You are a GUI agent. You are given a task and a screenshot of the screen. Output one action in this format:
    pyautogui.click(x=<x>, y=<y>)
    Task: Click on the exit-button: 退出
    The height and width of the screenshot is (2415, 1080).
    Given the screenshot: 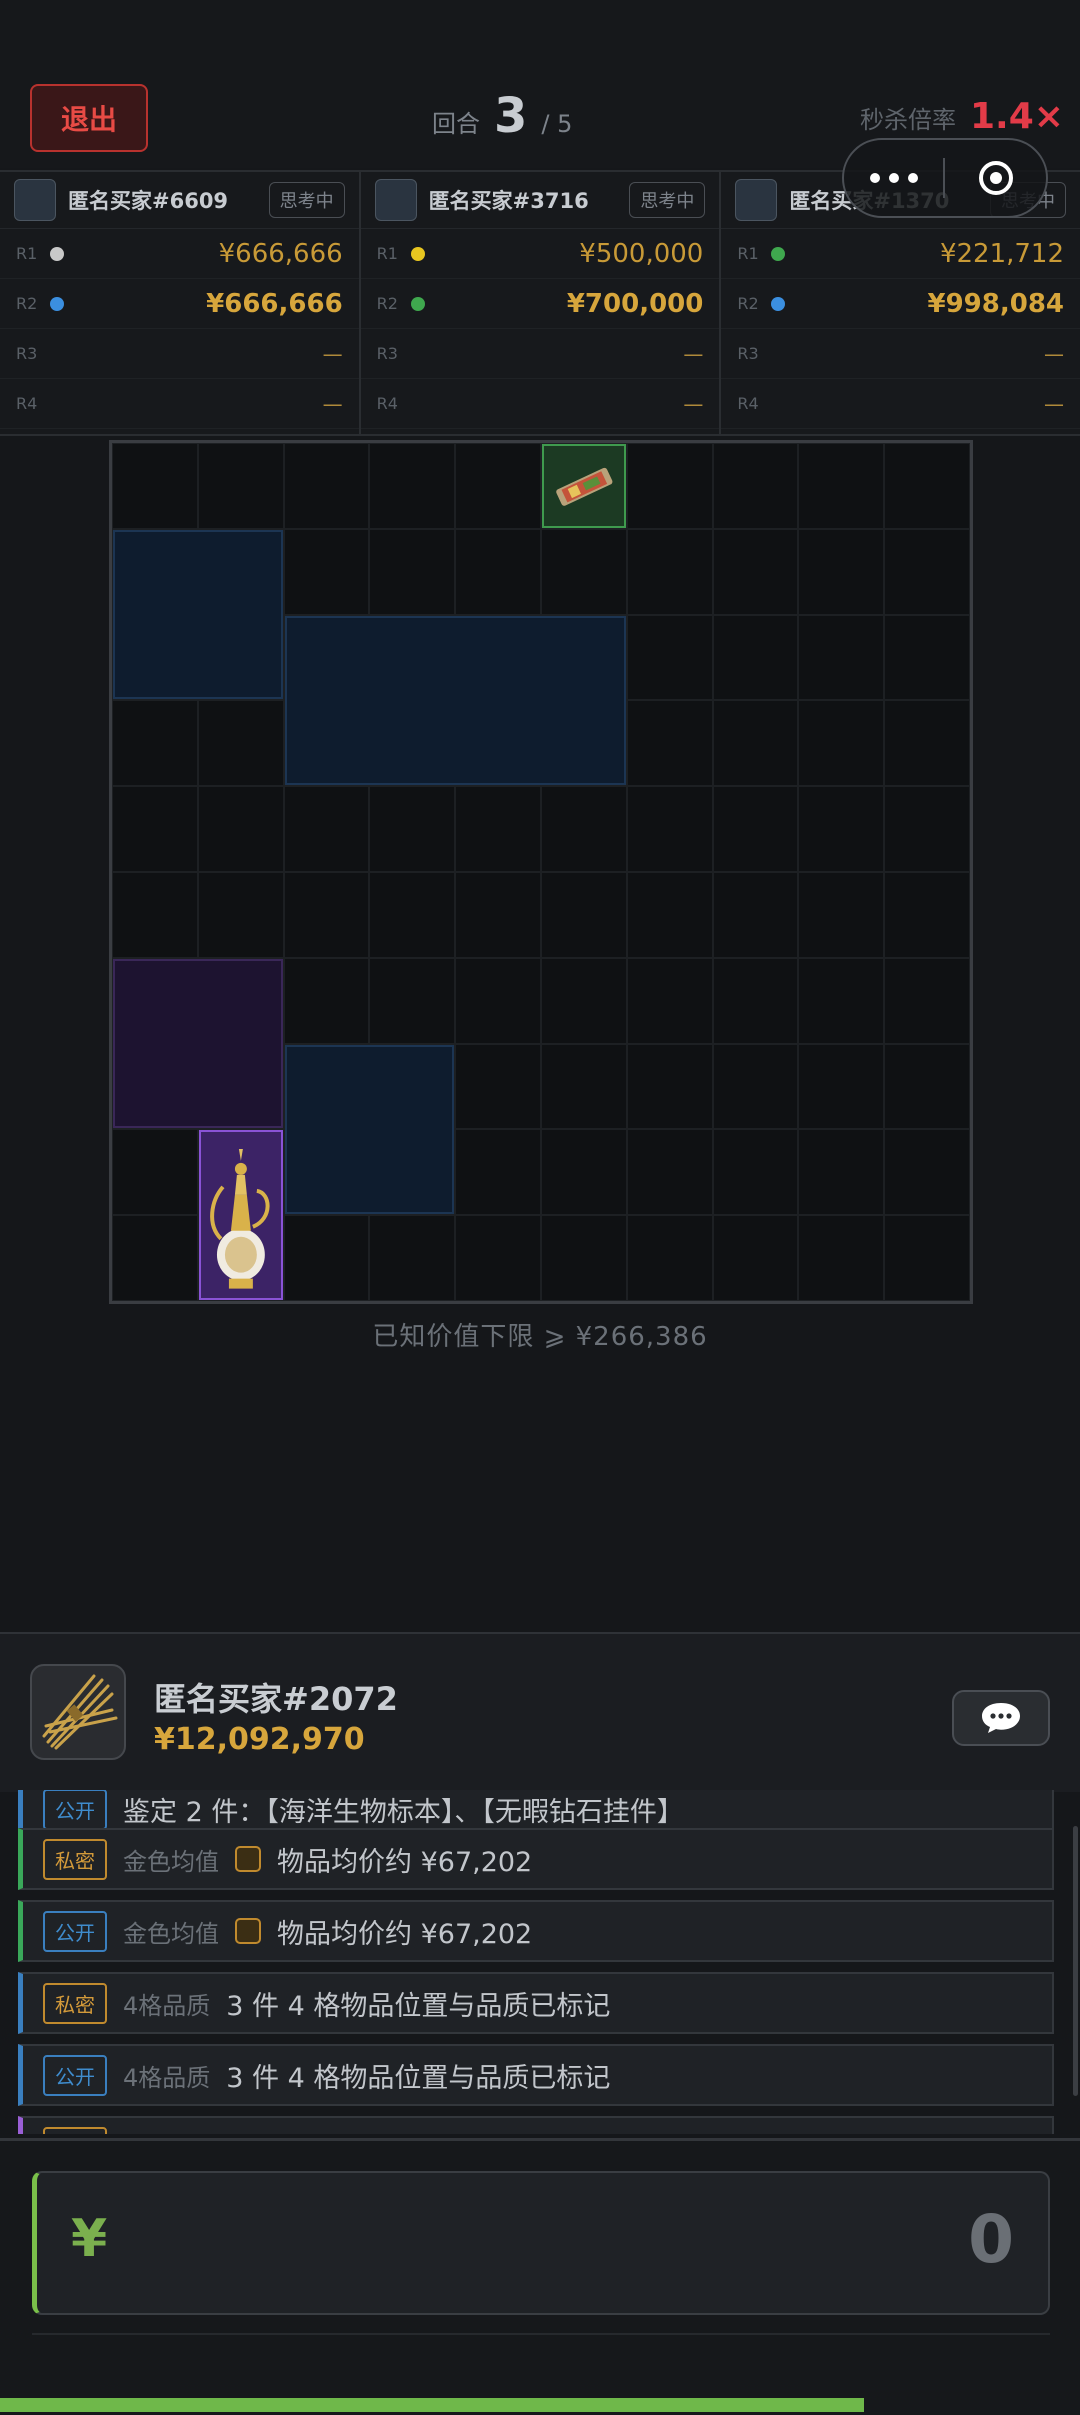 What is the action you would take?
    pyautogui.click(x=89, y=118)
    